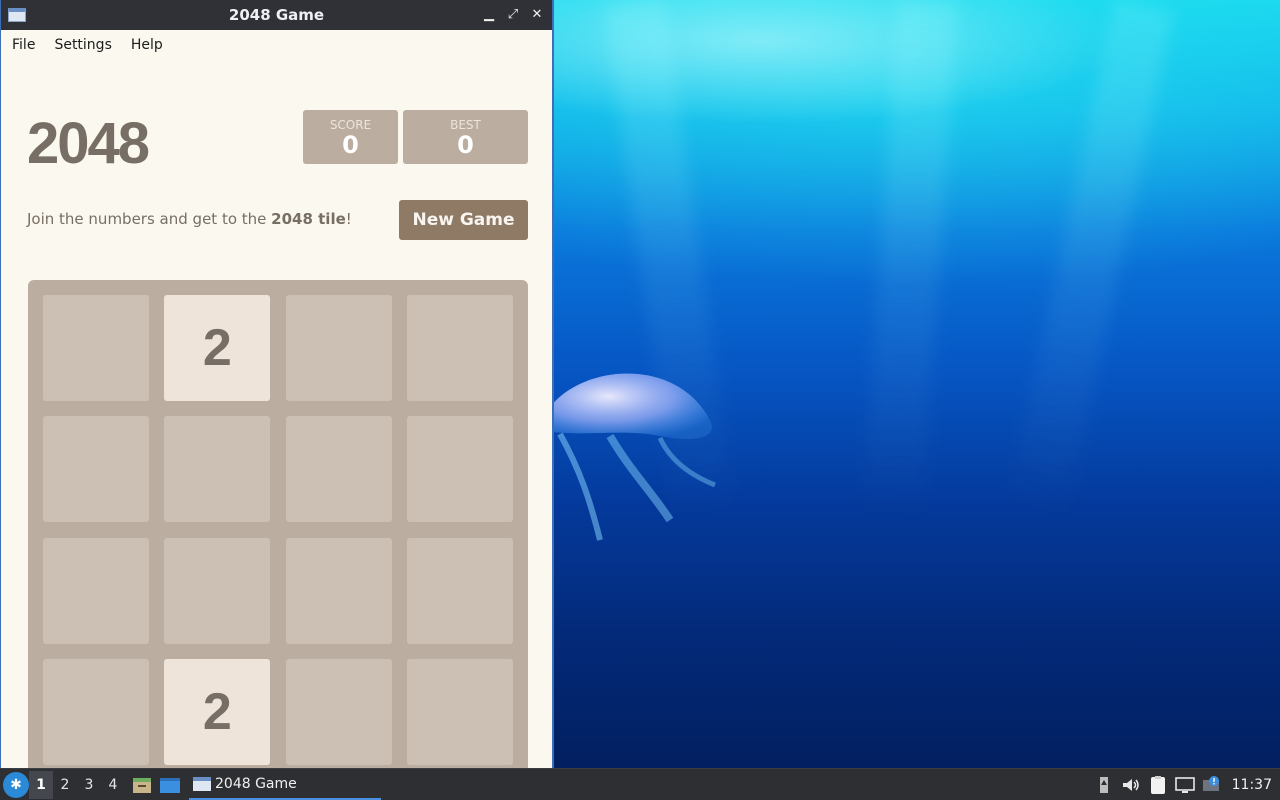 This screenshot has height=800, width=1280. Describe the element at coordinates (23, 45) in the screenshot. I see `menu-file: File` at that location.